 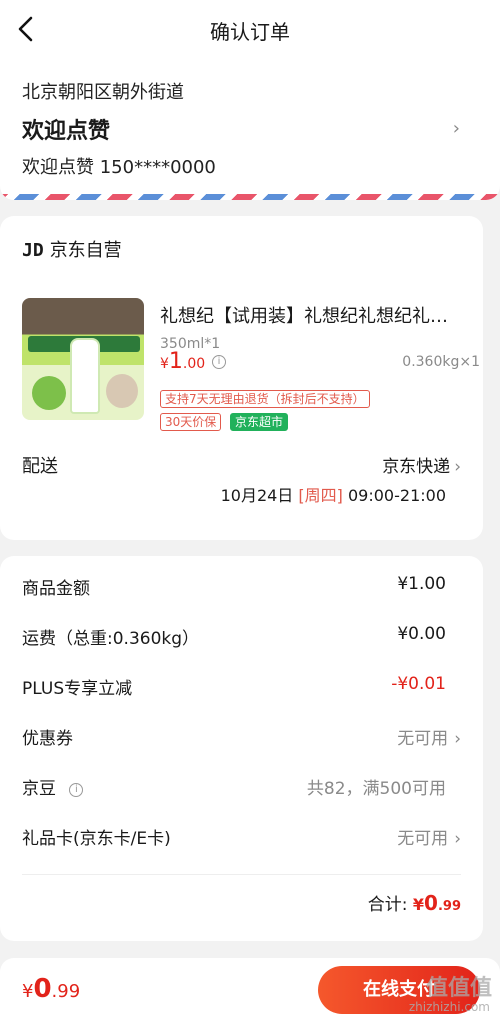 I want to click on summary-row-goods: 商品金额 ¥1.00, so click(x=241, y=588).